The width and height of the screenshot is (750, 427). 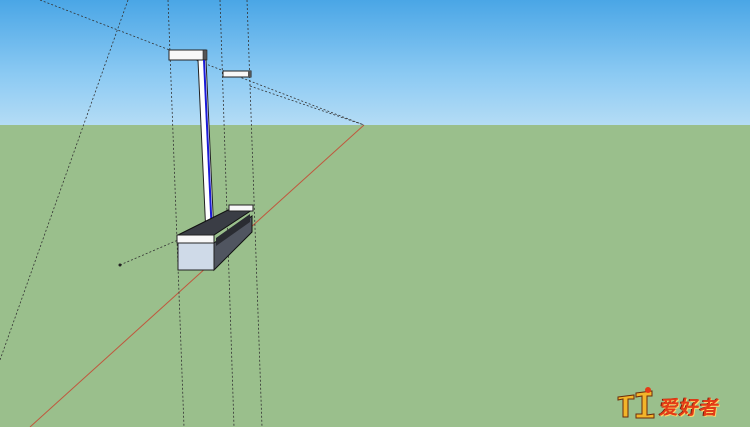 What do you see at coordinates (237, 74) in the screenshot?
I see `small-slab` at bounding box center [237, 74].